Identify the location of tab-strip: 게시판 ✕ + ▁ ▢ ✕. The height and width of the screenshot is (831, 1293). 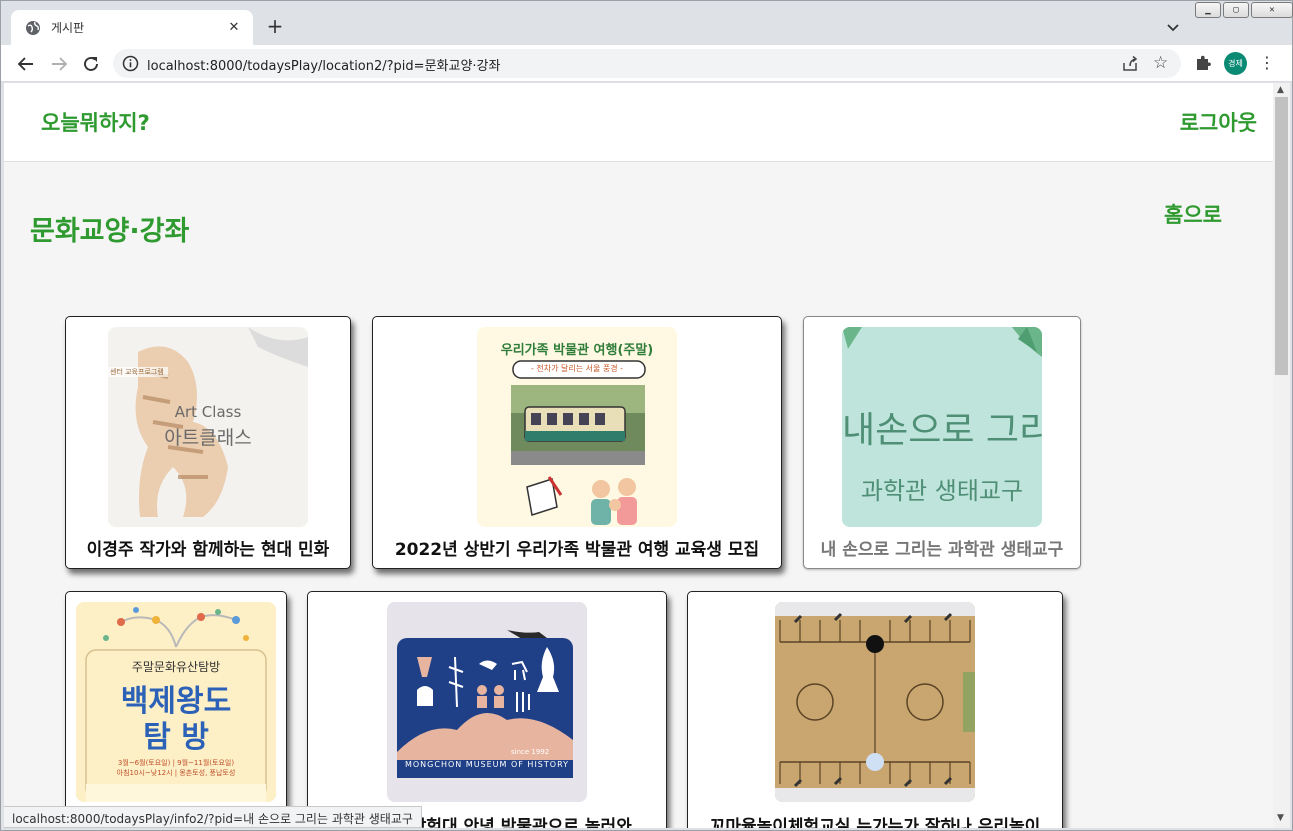
(647, 23).